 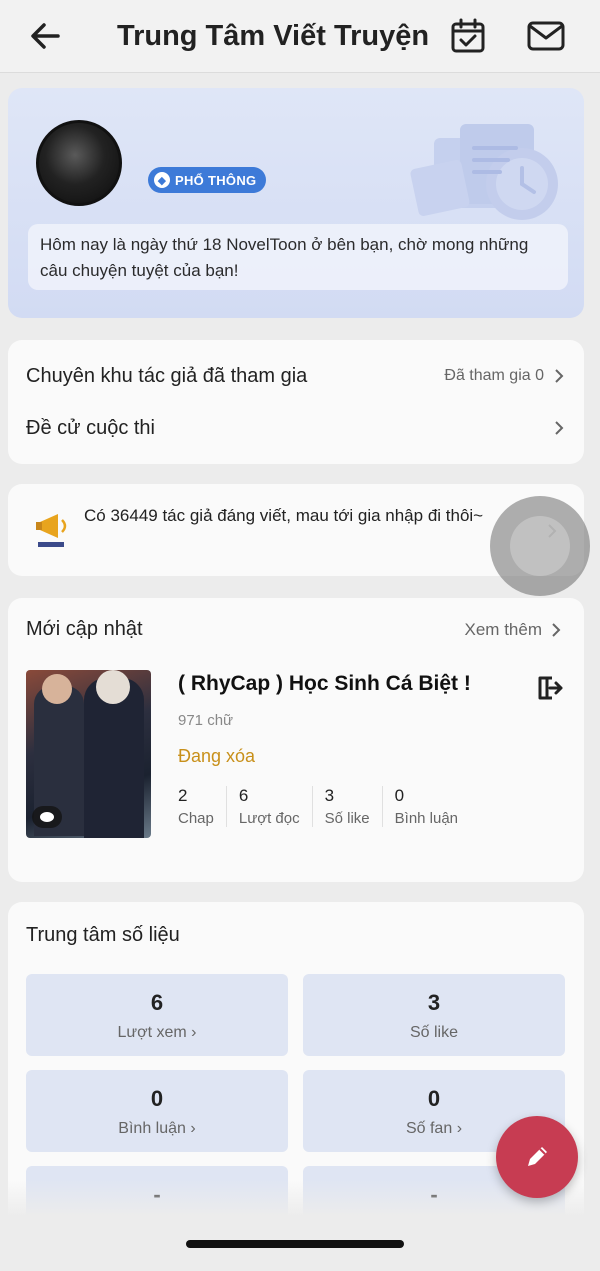 What do you see at coordinates (88, 754) in the screenshot?
I see `book-cover` at bounding box center [88, 754].